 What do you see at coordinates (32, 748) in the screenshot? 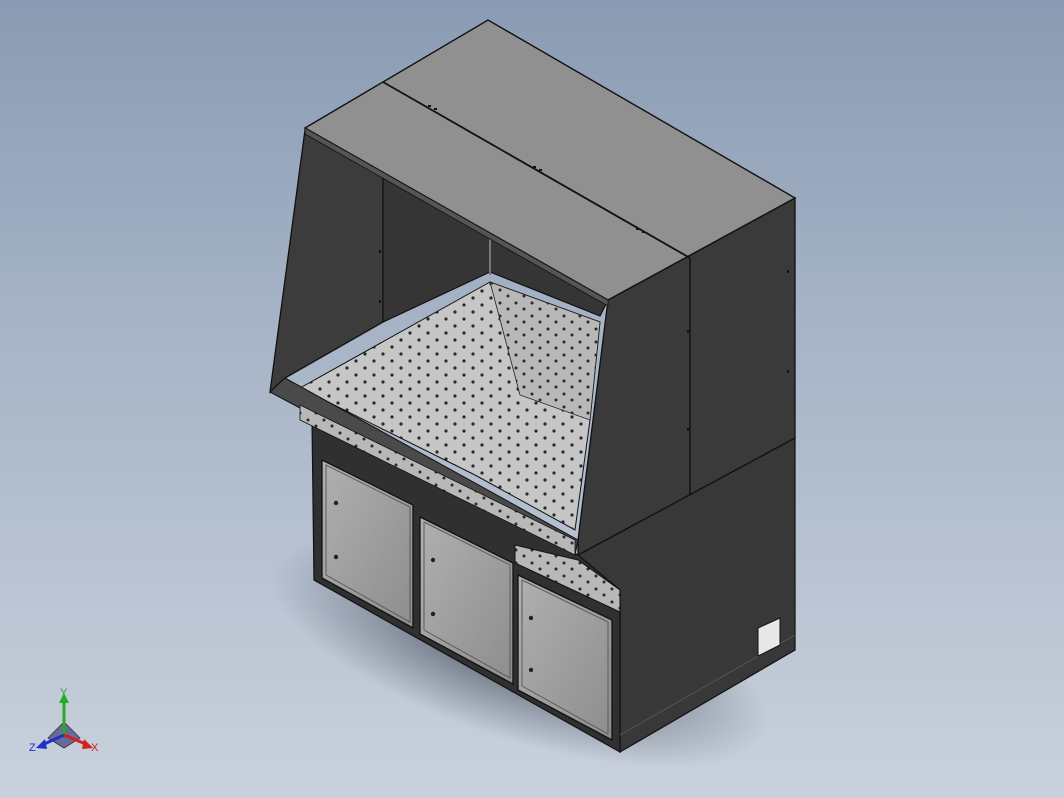
I see `triad-z-label: Z` at bounding box center [32, 748].